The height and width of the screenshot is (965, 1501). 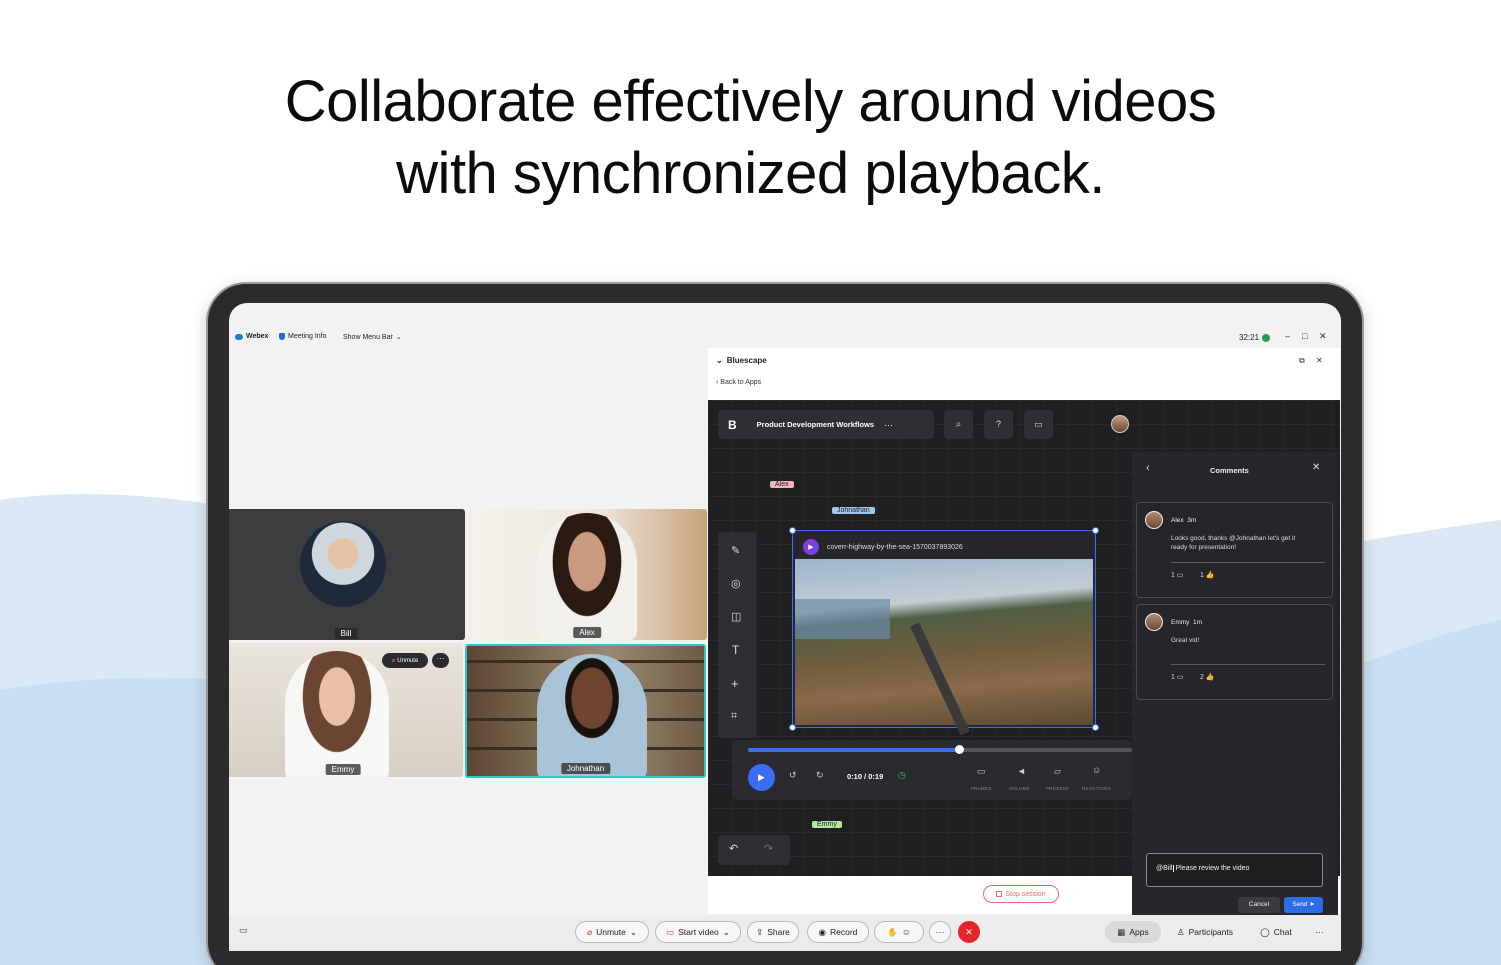 What do you see at coordinates (735, 650) in the screenshot?
I see `text-icon: T` at bounding box center [735, 650].